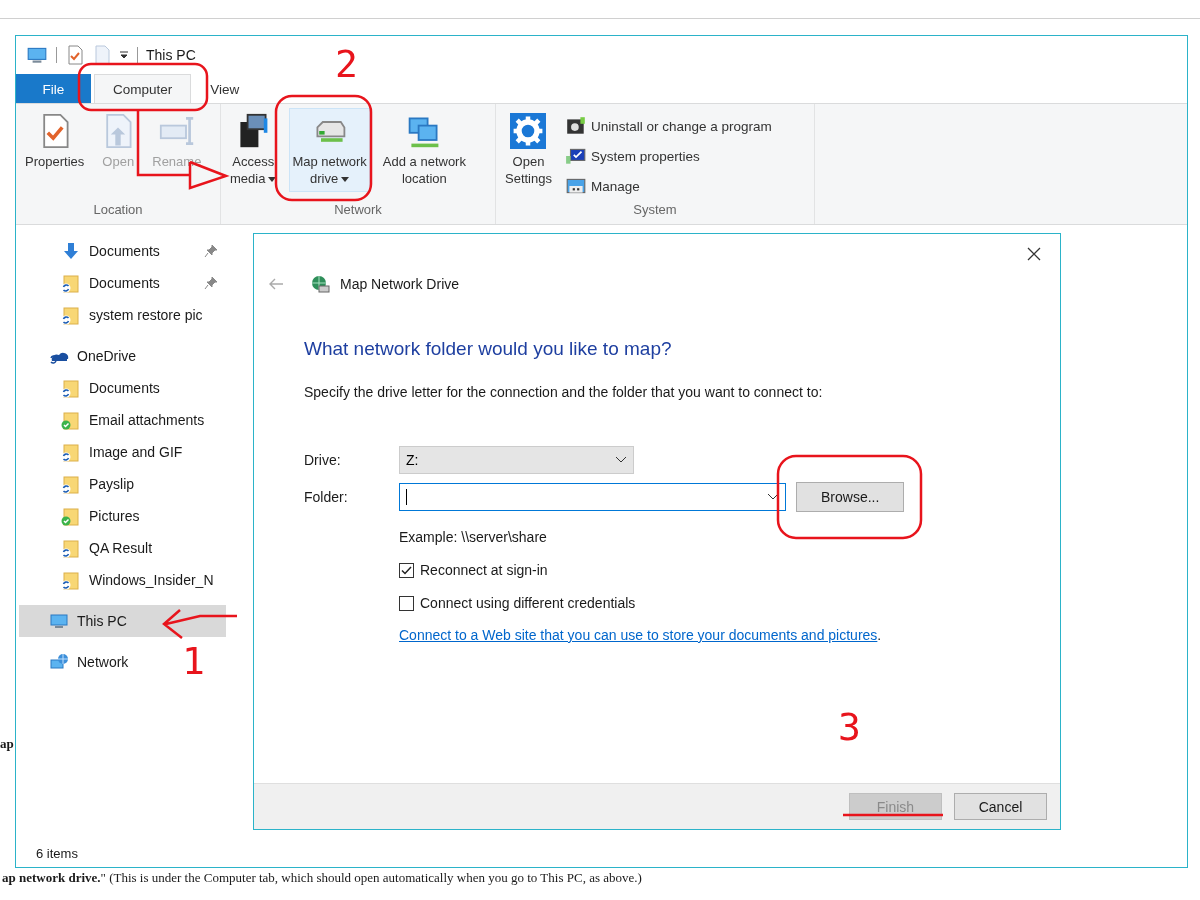  Describe the element at coordinates (57, 853) in the screenshot. I see `status-text: 6 items` at that location.